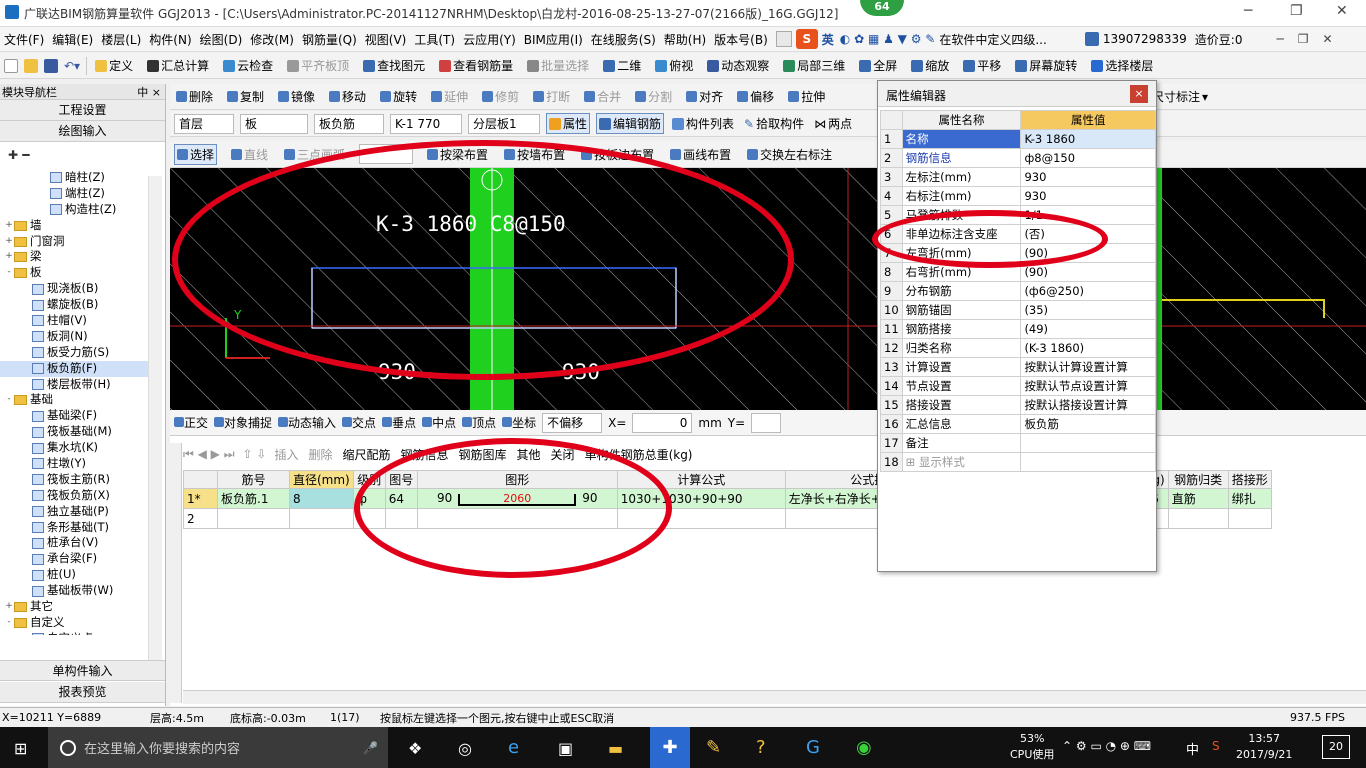 Image resolution: width=1366 pixels, height=768 pixels. I want to click on app-swirl-icon: ◎, so click(465, 748).